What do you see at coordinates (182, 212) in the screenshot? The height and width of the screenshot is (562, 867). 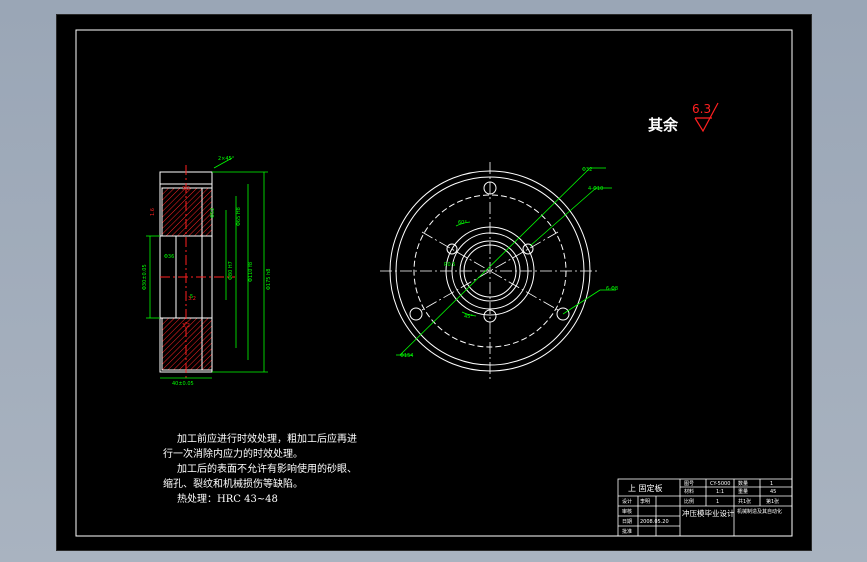 I see `hatch-upper` at bounding box center [182, 212].